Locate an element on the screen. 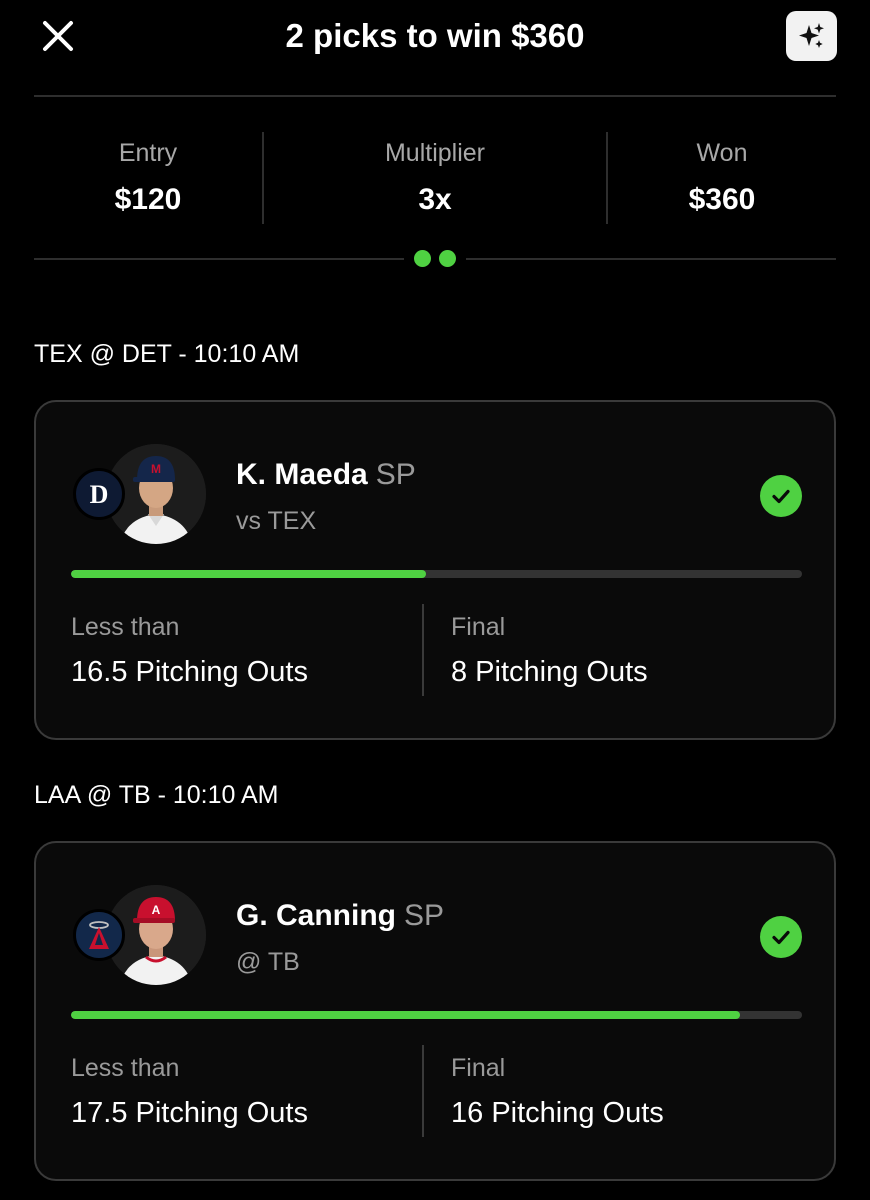  pager-line-left is located at coordinates (219, 259).